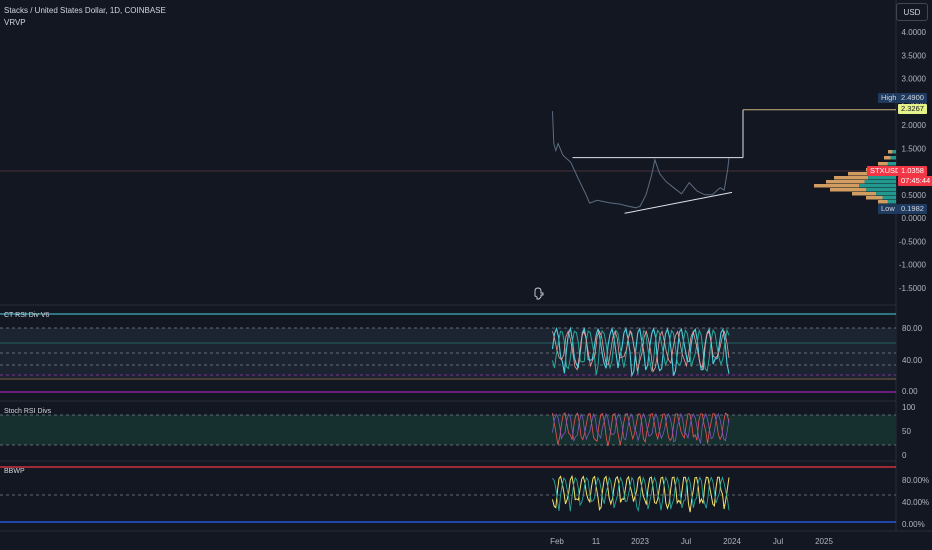 The height and width of the screenshot is (550, 932). I want to click on rsi-tick: 80.00, so click(912, 328).